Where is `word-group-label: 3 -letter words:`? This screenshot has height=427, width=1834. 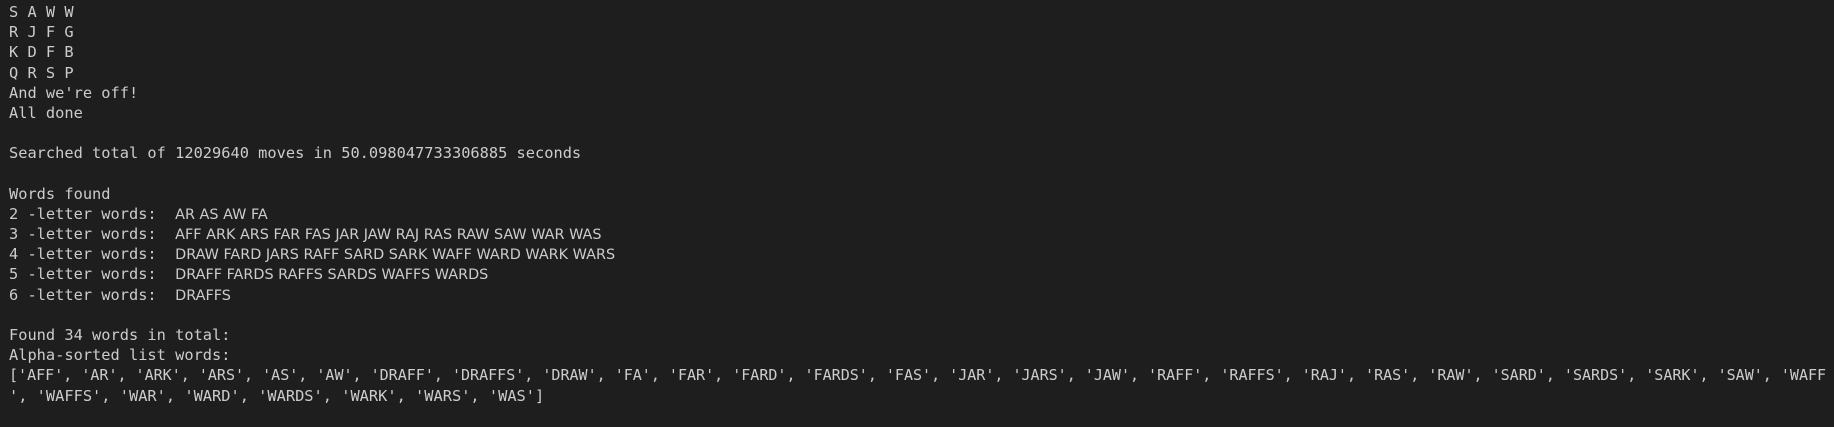 word-group-label: 3 -letter words: is located at coordinates (92, 234).